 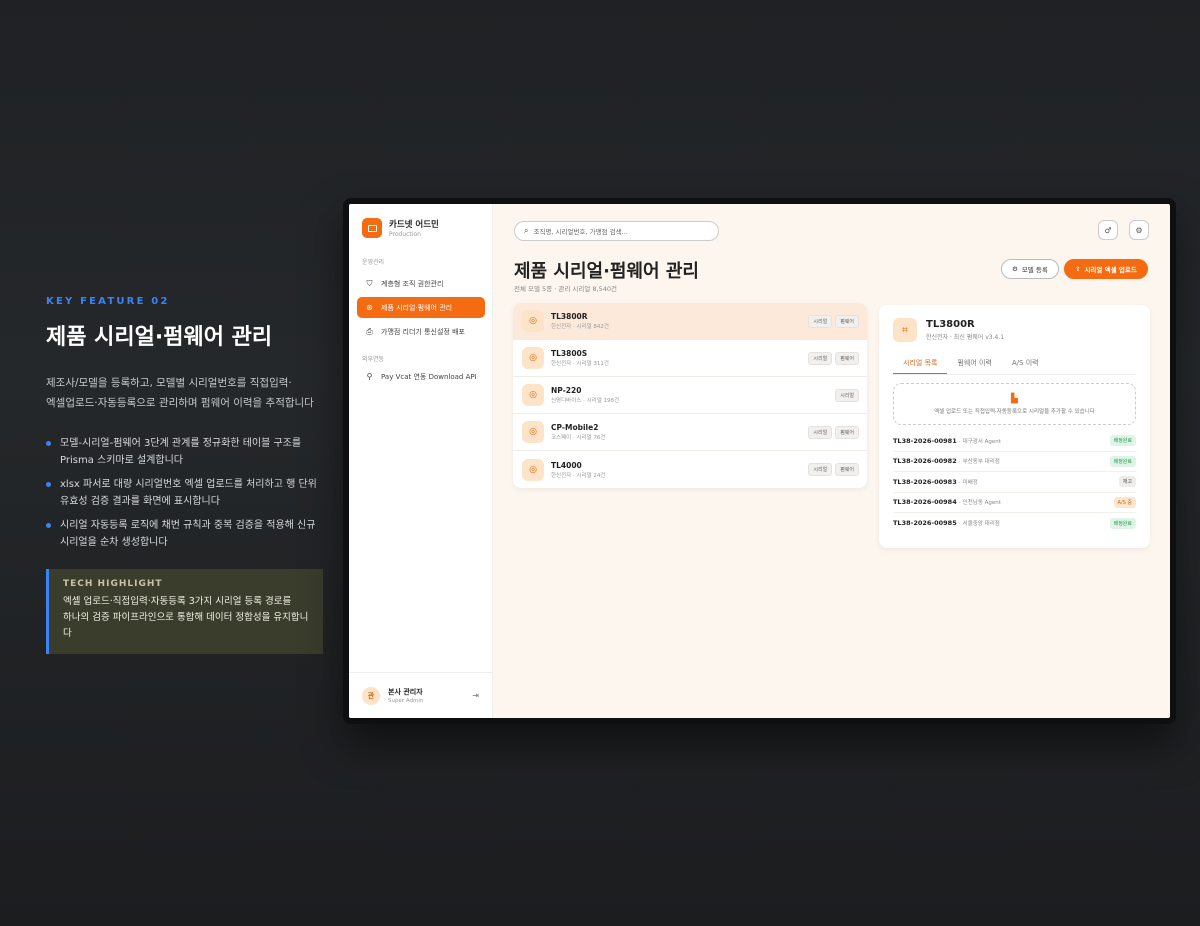 I want to click on model-name: TL4000, so click(x=566, y=465).